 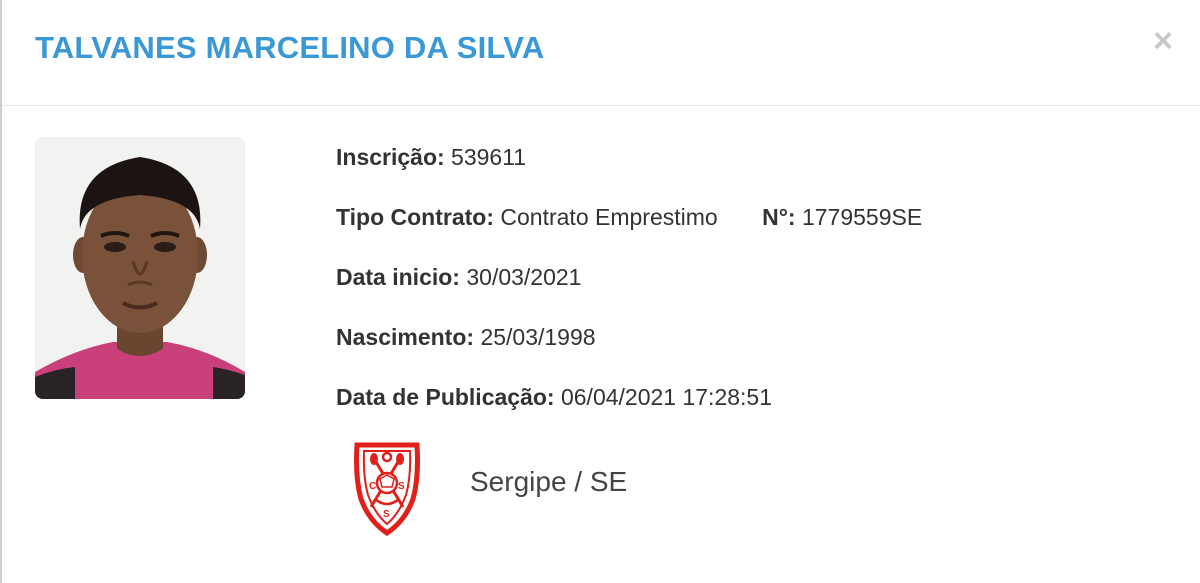 What do you see at coordinates (415, 217) in the screenshot?
I see `tipo-contrato-label: Tipo Contrato:` at bounding box center [415, 217].